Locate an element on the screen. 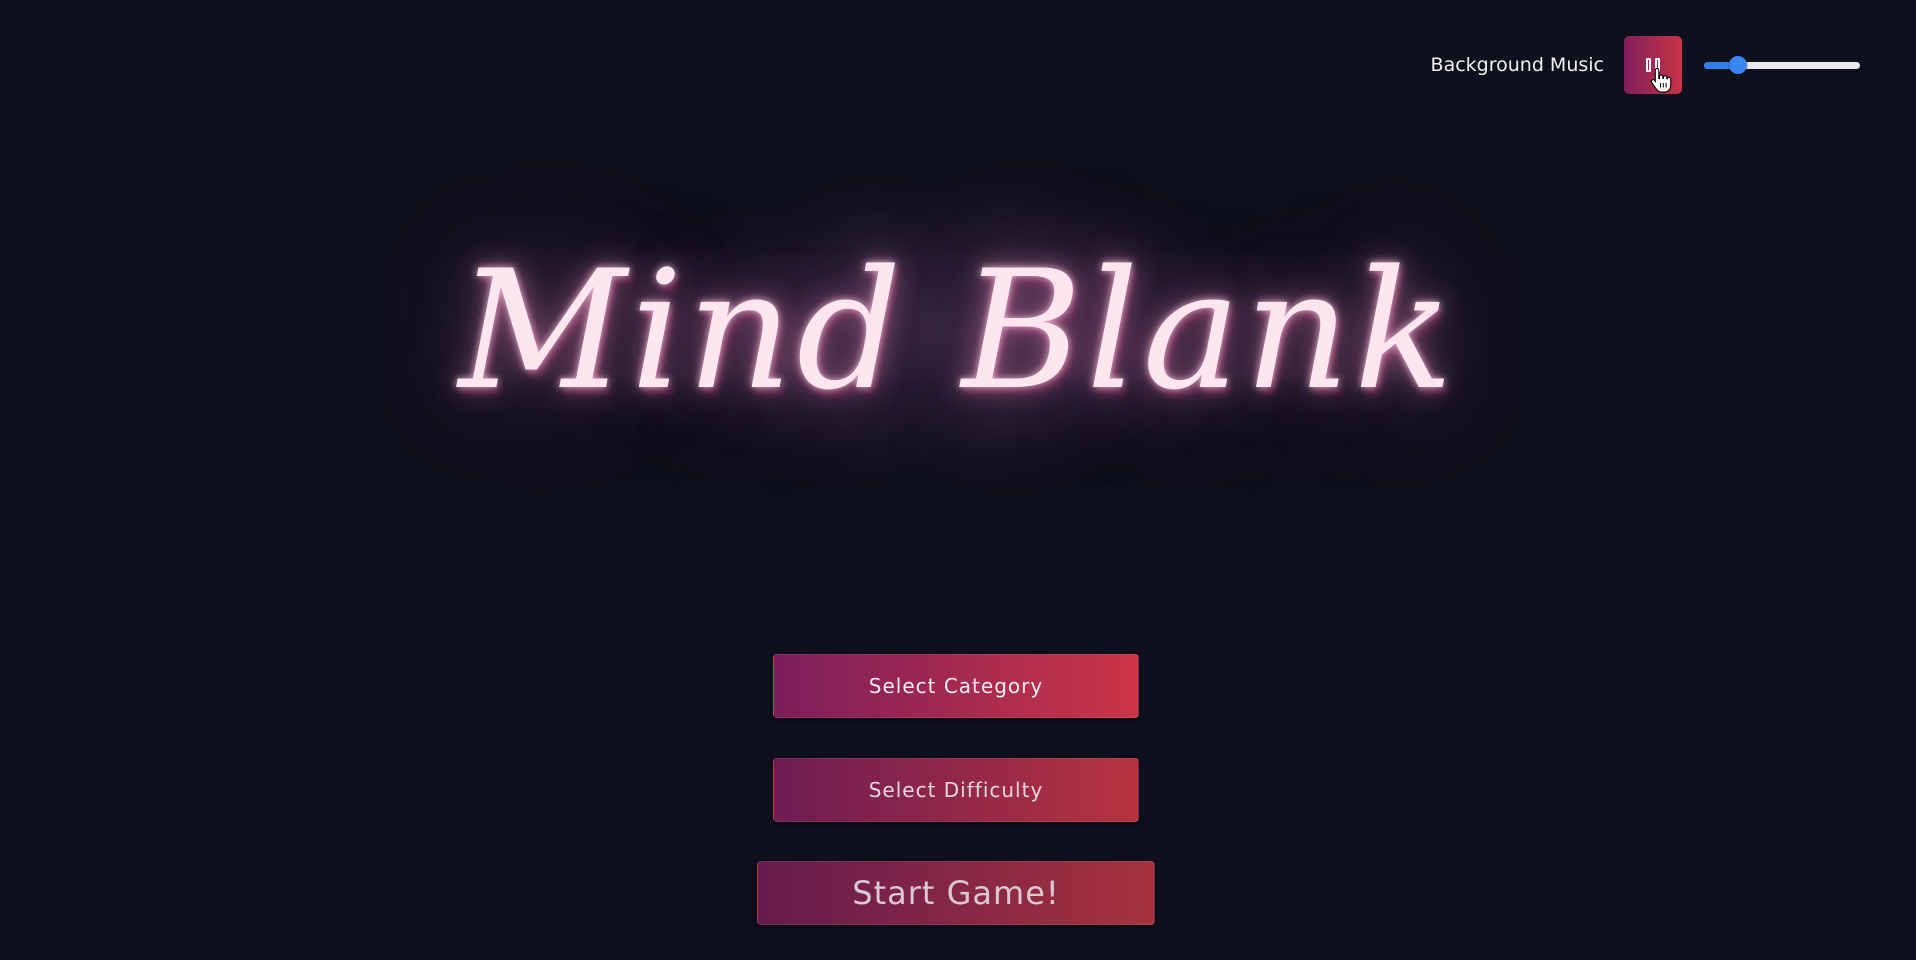  music-controls: Background Music is located at coordinates (1645, 65).